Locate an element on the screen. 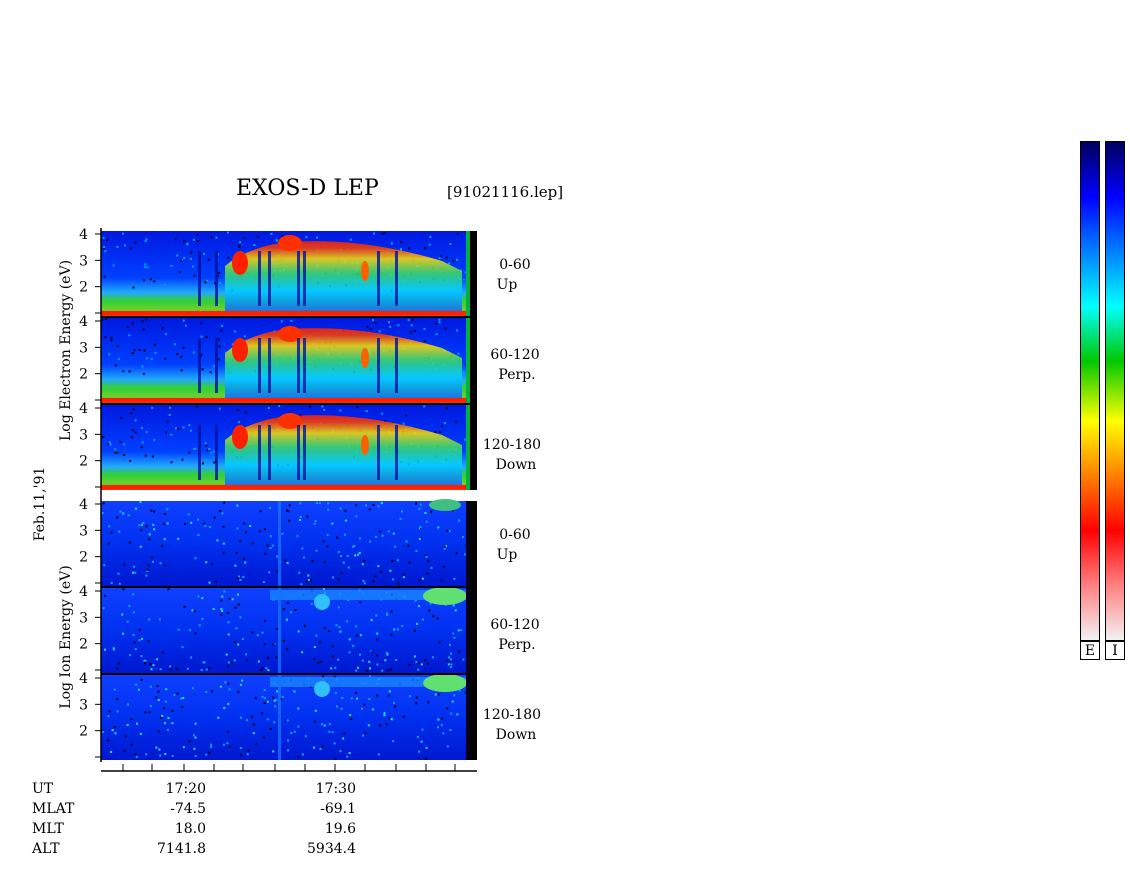  i-panel-3-dir: Down is located at coordinates (516, 735).